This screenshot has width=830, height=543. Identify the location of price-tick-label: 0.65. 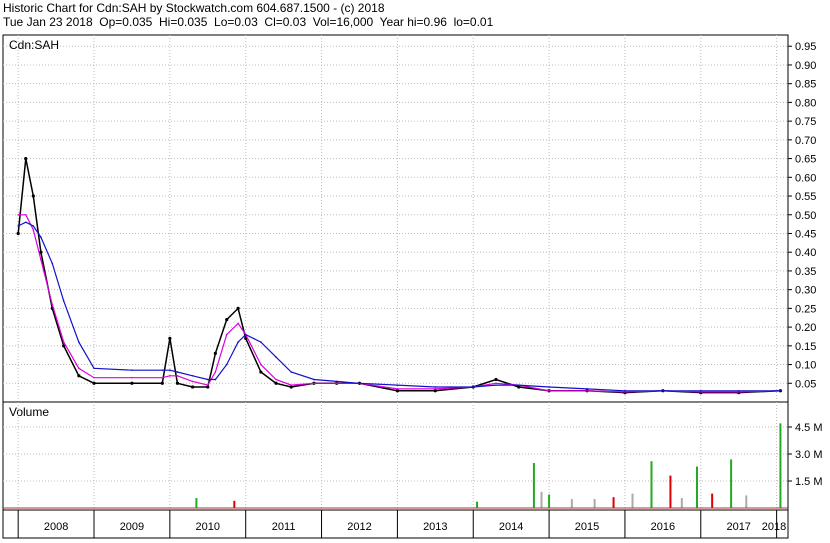
(805, 160).